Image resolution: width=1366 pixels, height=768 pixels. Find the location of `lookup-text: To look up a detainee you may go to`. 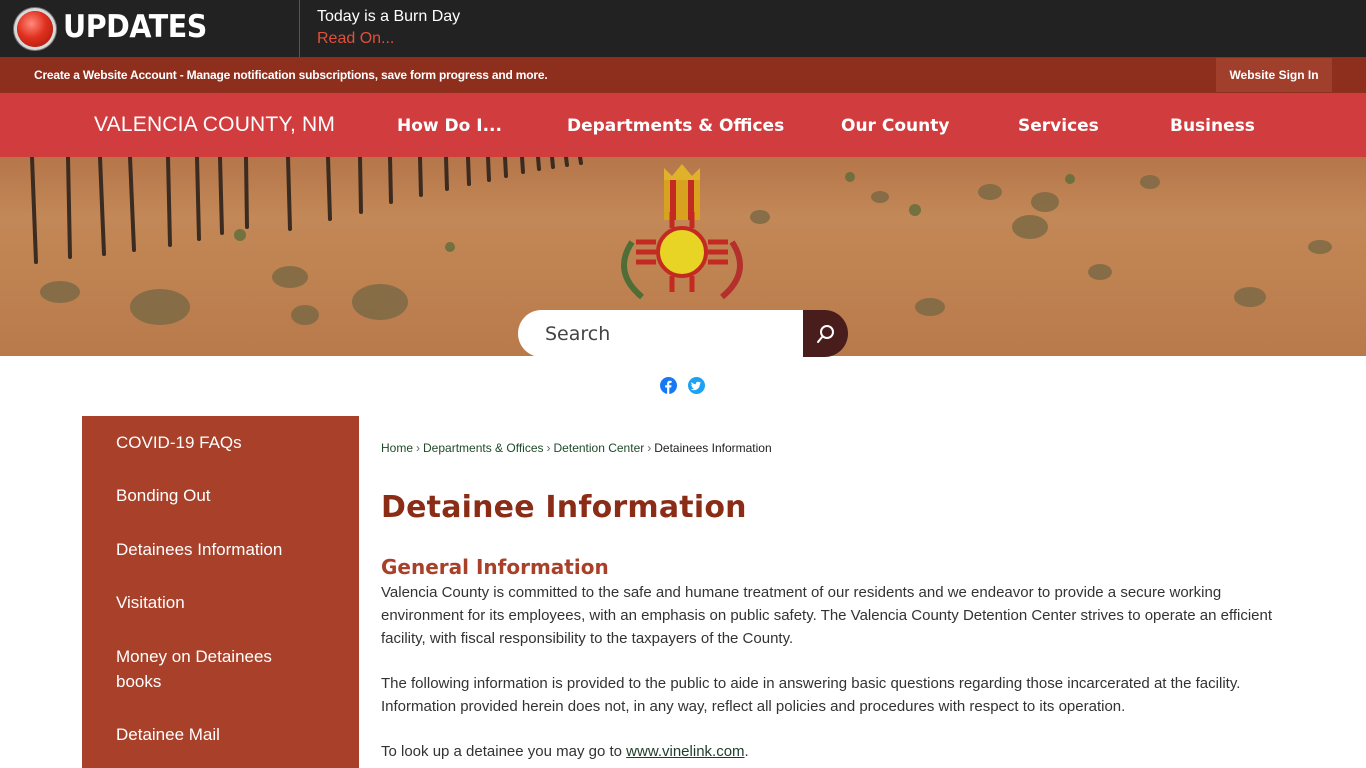

lookup-text: To look up a detainee you may go to is located at coordinates (504, 751).